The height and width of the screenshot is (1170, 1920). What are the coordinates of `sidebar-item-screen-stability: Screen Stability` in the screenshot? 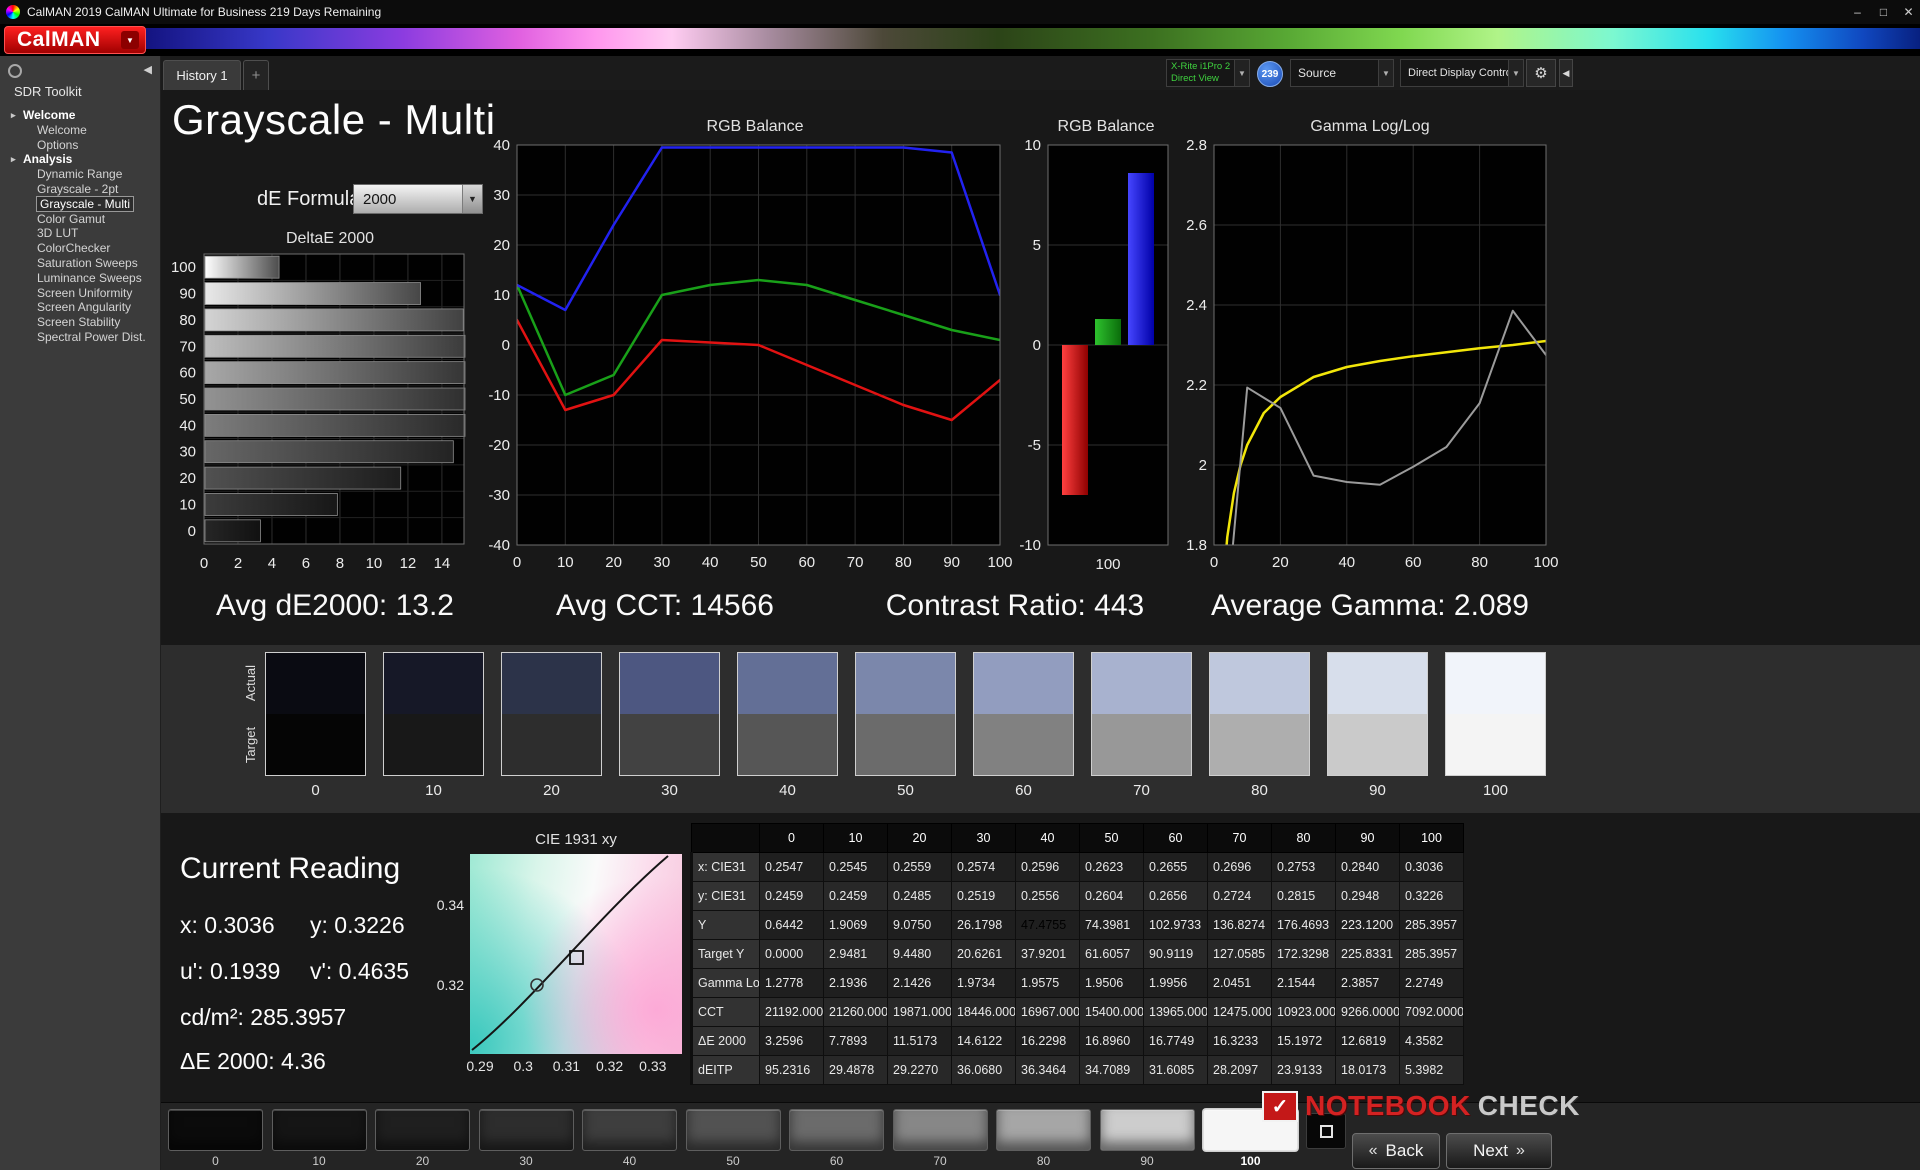 It's located at (79, 322).